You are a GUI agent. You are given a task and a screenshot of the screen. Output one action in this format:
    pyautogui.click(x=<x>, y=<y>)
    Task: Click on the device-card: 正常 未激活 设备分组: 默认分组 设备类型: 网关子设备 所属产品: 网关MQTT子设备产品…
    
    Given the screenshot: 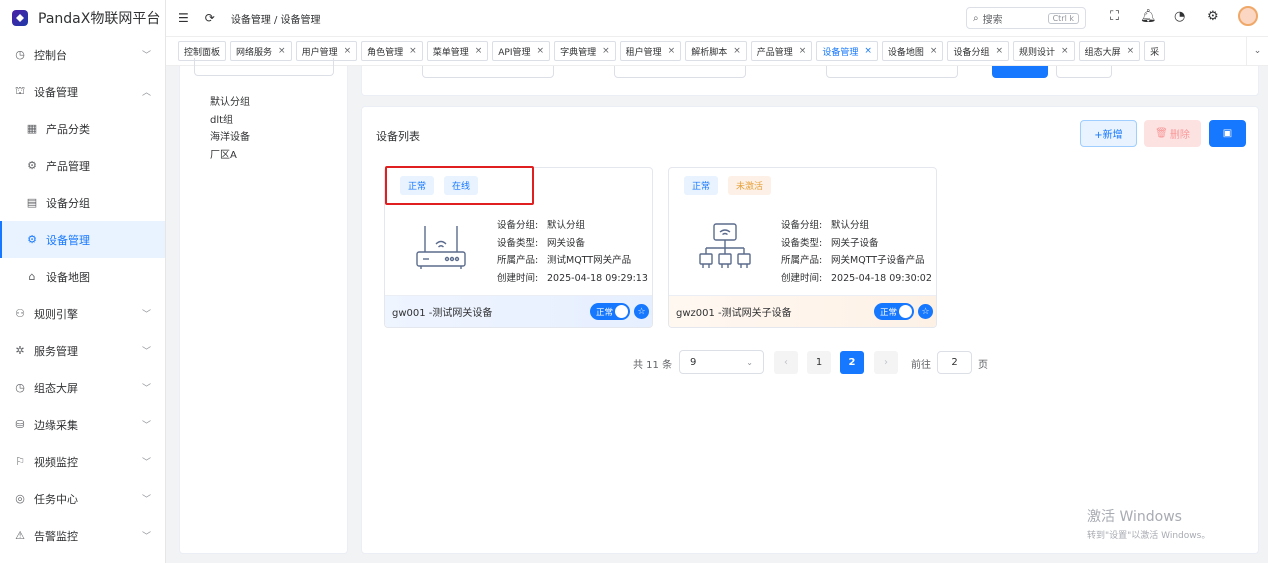 What is the action you would take?
    pyautogui.click(x=802, y=247)
    